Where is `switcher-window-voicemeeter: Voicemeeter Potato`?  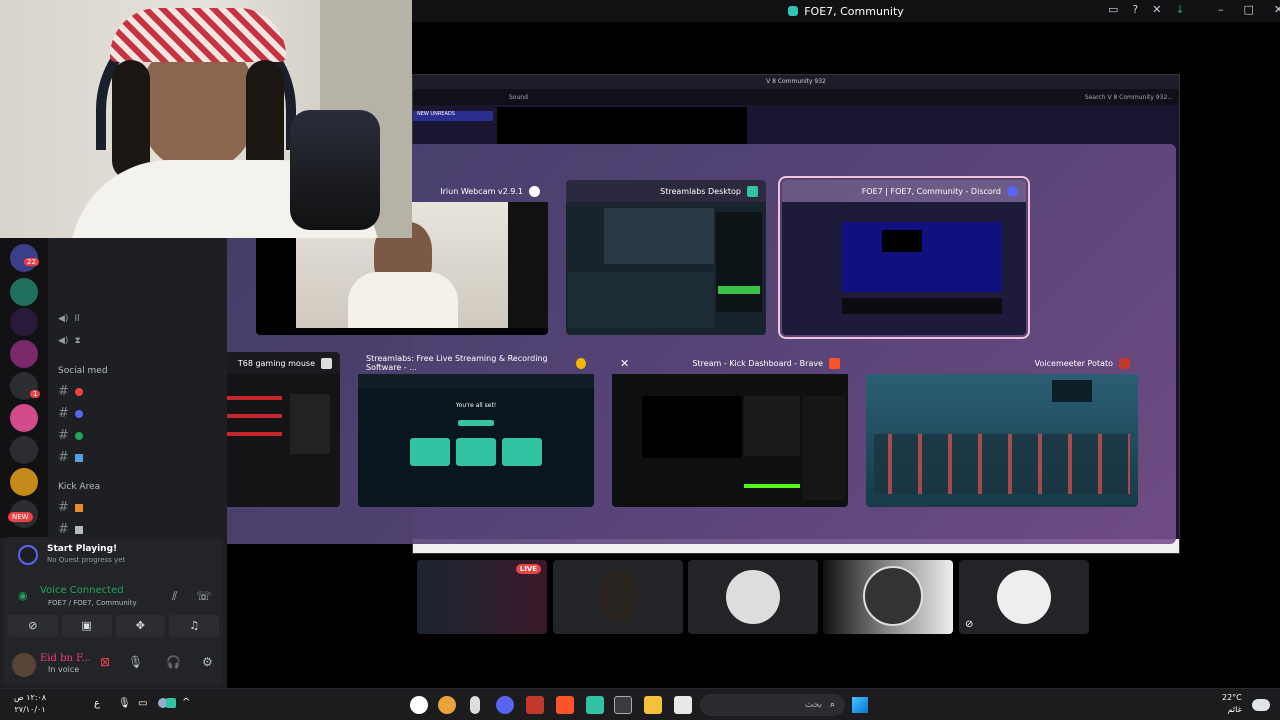 switcher-window-voicemeeter: Voicemeeter Potato is located at coordinates (1002, 429).